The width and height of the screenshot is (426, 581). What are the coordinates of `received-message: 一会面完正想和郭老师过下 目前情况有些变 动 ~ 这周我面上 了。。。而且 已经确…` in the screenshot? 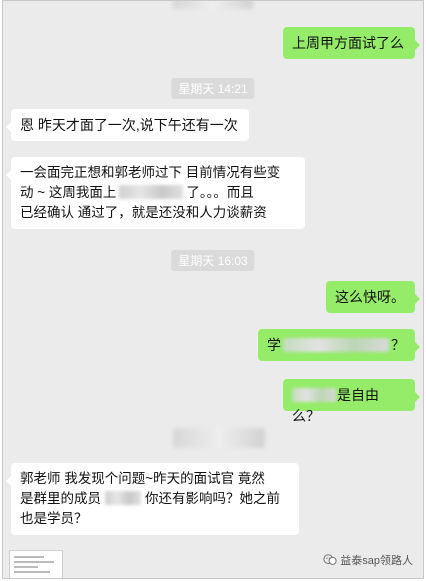 It's located at (155, 193).